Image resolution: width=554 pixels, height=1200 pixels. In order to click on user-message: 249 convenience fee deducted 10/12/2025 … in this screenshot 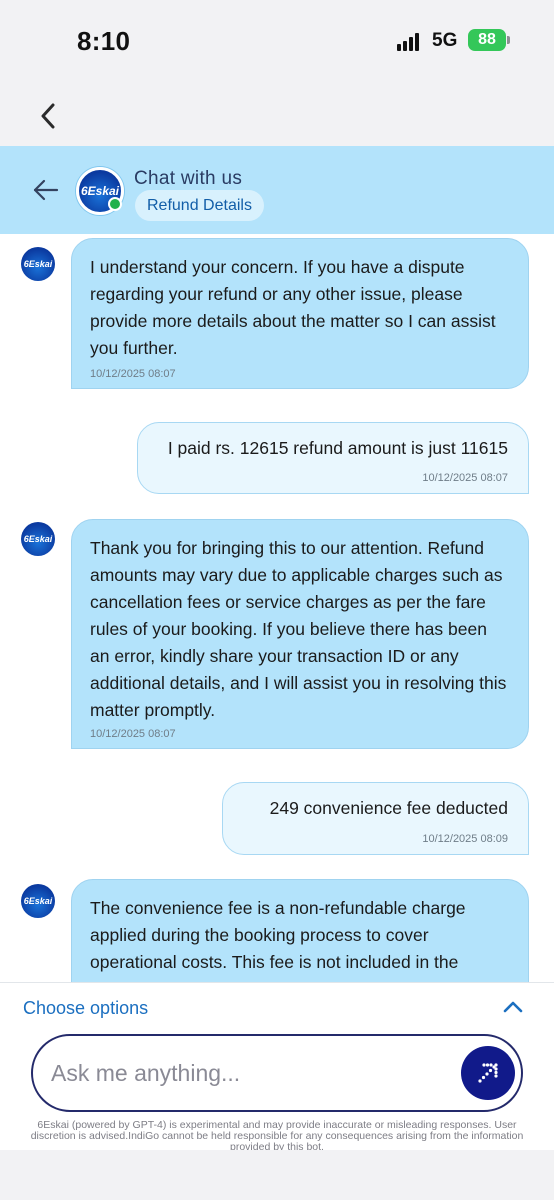, I will do `click(375, 818)`.